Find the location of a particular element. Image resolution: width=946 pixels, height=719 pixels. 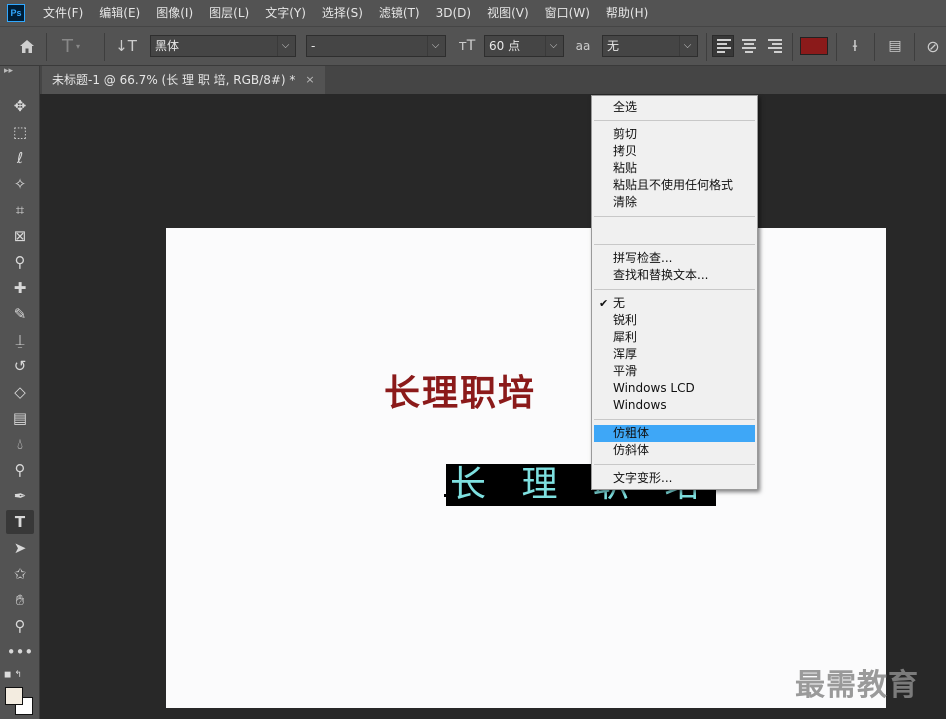

character-panel-icon: ▤ is located at coordinates (895, 46).